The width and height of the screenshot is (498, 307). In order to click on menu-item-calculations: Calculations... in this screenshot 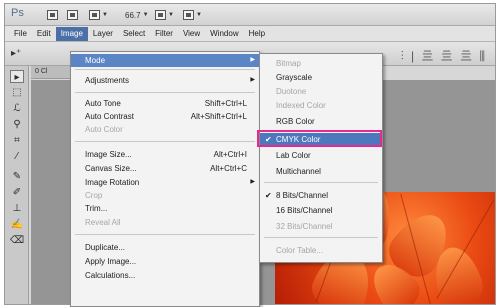, I will do `click(165, 275)`.